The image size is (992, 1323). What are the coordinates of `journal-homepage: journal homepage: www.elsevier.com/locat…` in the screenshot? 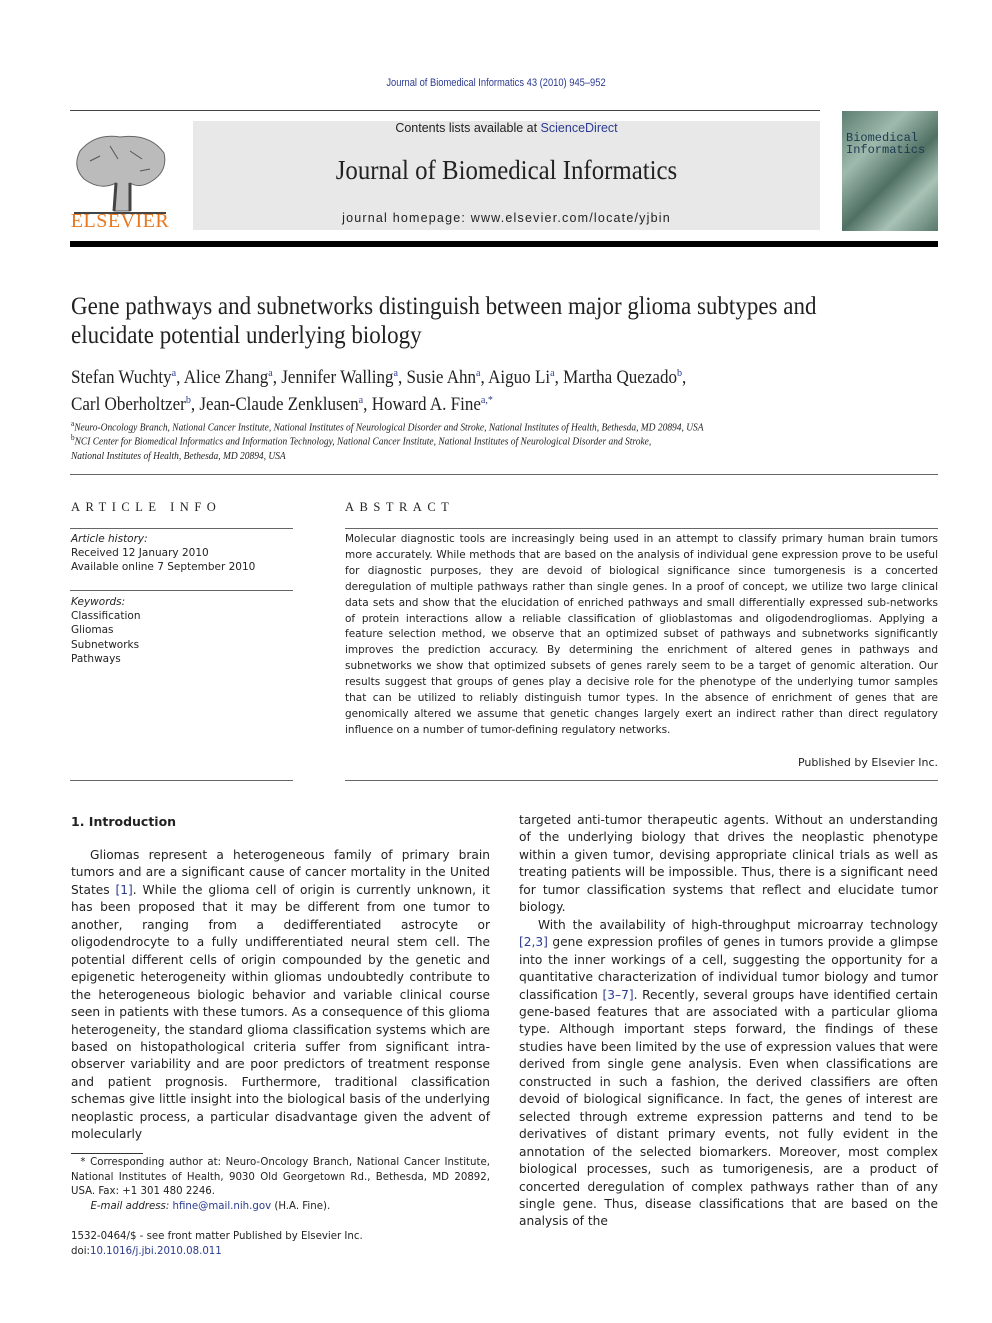 It's located at (506, 218).